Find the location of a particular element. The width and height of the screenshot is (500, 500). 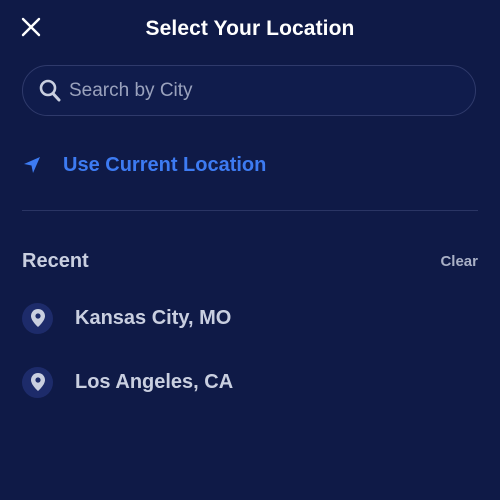

recent-item-label: Kansas City, MO is located at coordinates (153, 317).